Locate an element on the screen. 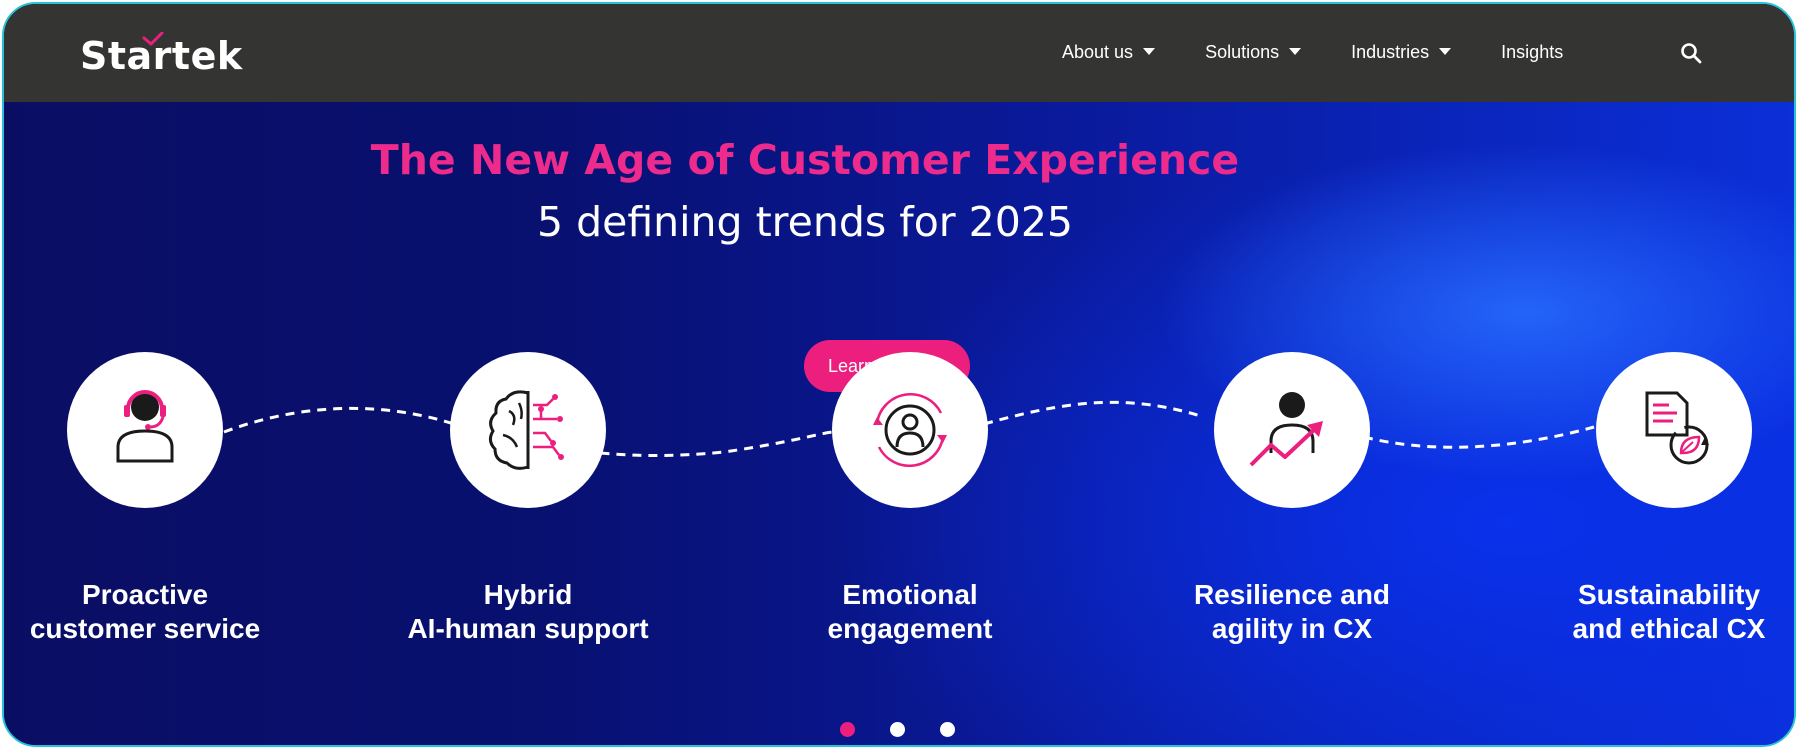 The image size is (1798, 749). person-growth-icon is located at coordinates (1286, 429).